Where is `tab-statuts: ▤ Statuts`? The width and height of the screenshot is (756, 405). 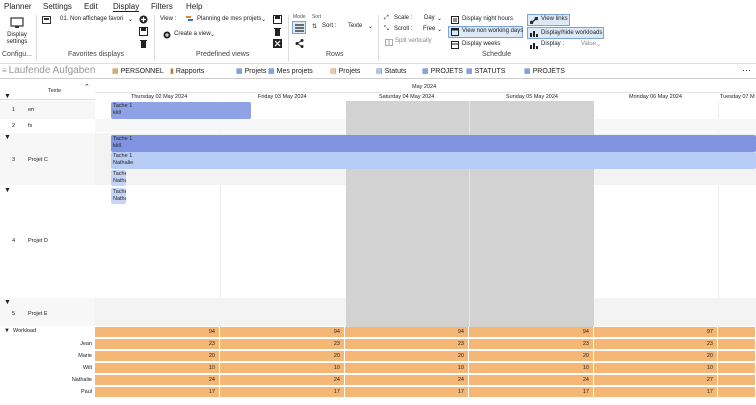
tab-statuts: ▤ Statuts is located at coordinates (391, 71).